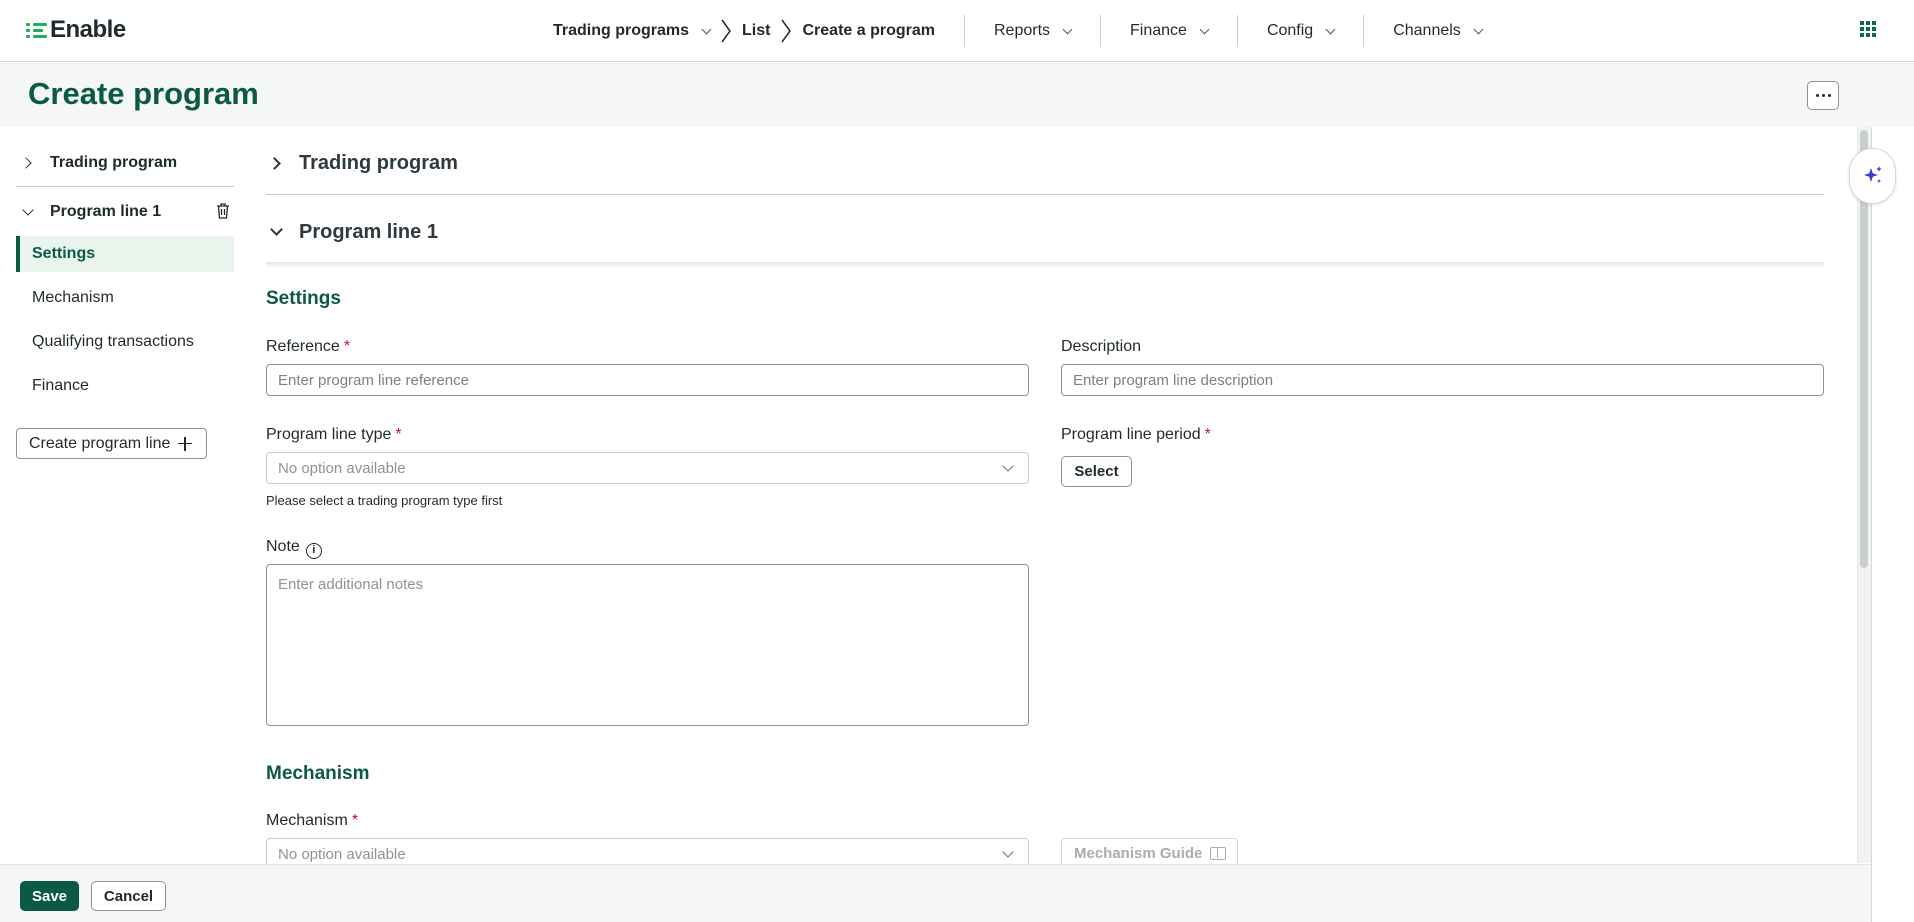 Image resolution: width=1914 pixels, height=922 pixels. Describe the element at coordinates (647, 468) in the screenshot. I see `program-line-type-select: No option available` at that location.